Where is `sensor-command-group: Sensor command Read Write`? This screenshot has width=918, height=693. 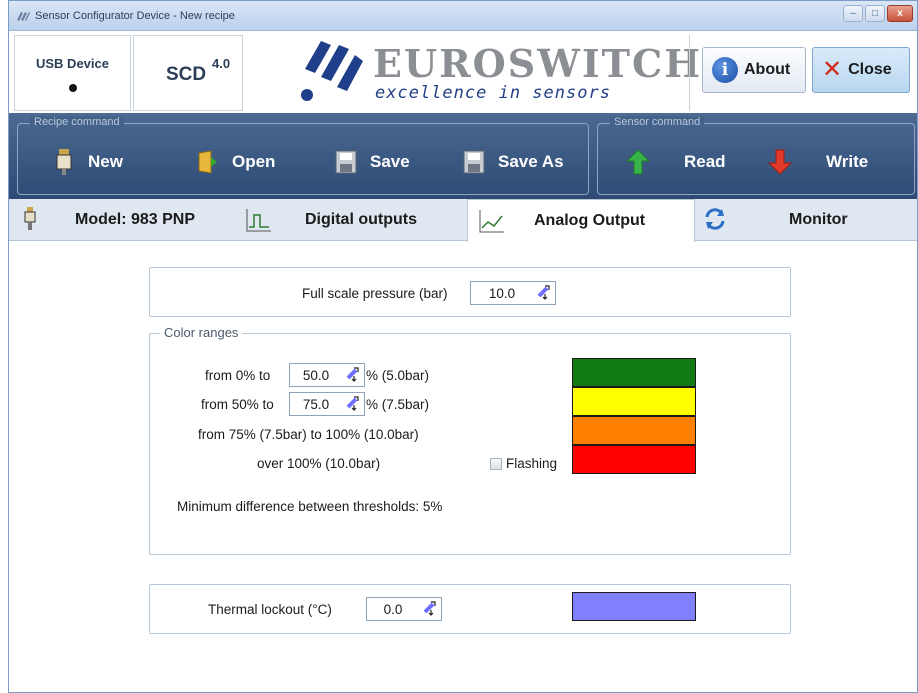
sensor-command-group: Sensor command Read Write is located at coordinates (756, 155).